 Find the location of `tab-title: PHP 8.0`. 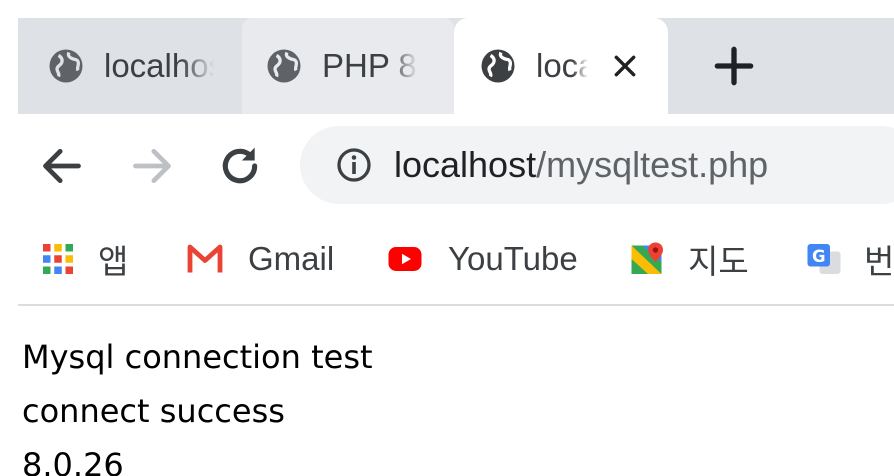

tab-title: PHP 8.0 is located at coordinates (370, 65).